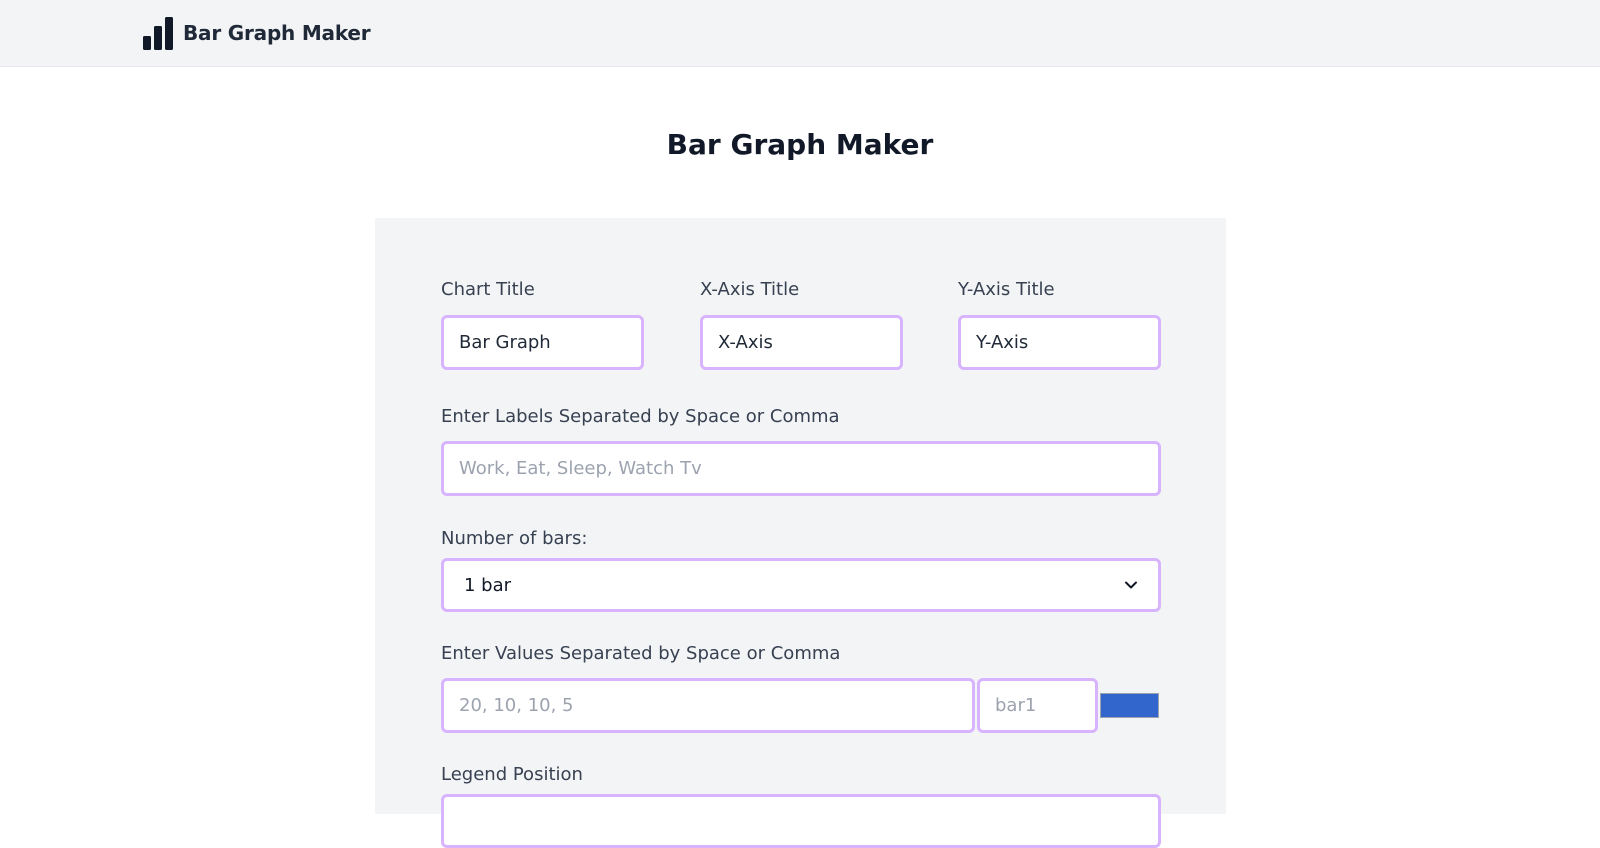 This screenshot has width=1600, height=848. What do you see at coordinates (488, 585) in the screenshot?
I see `number-of-bars-selected: 1 bar` at bounding box center [488, 585].